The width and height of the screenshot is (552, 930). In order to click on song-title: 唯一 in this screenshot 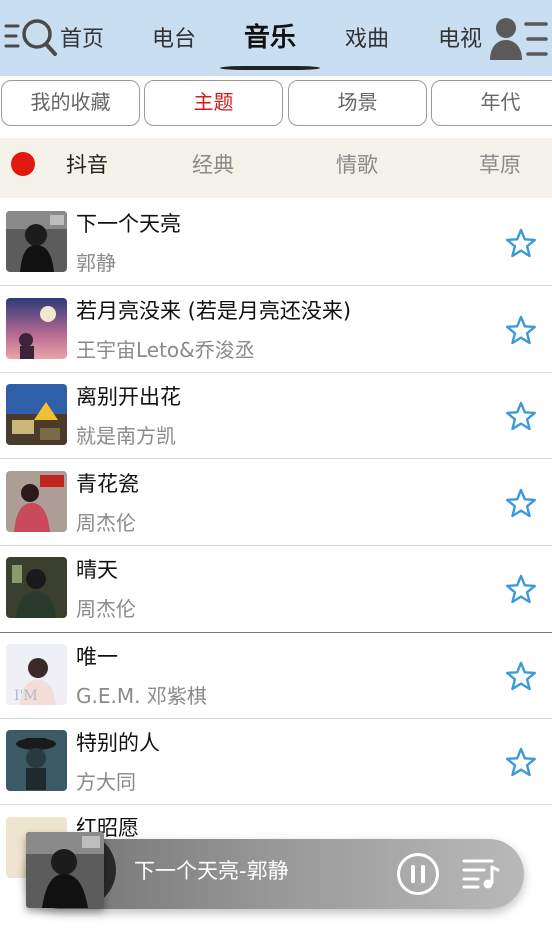, I will do `click(97, 657)`.